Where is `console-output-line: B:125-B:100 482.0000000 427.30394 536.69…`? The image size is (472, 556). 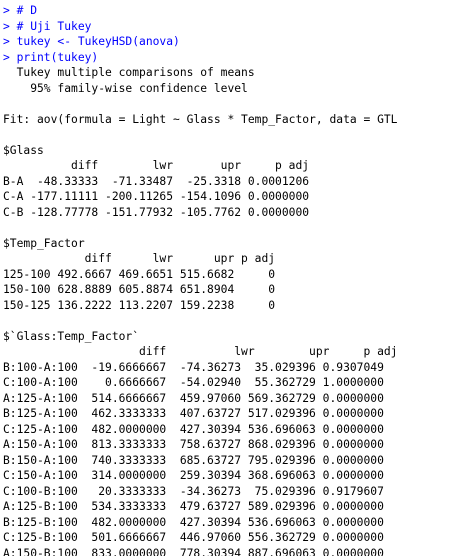
console-output-line: B:125-B:100 482.0000000 427.30394 536.69… is located at coordinates (193, 522).